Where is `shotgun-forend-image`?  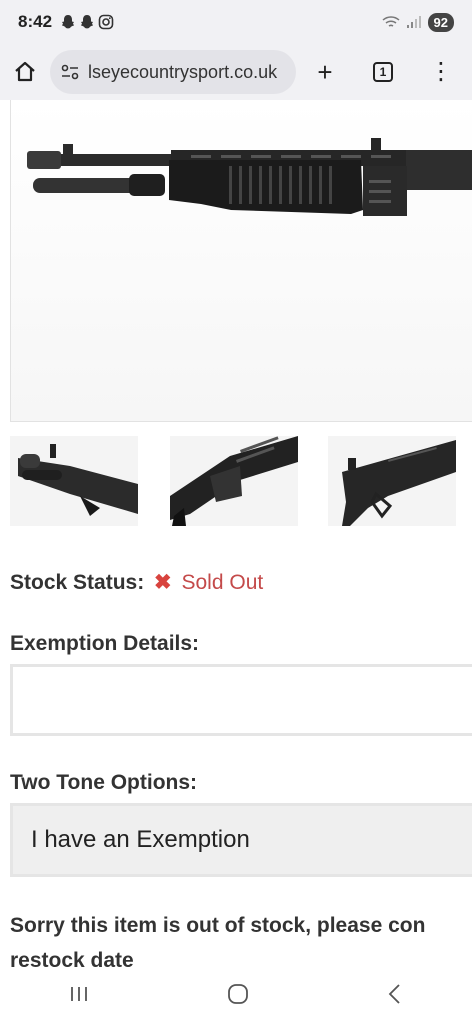 shotgun-forend-image is located at coordinates (234, 481).